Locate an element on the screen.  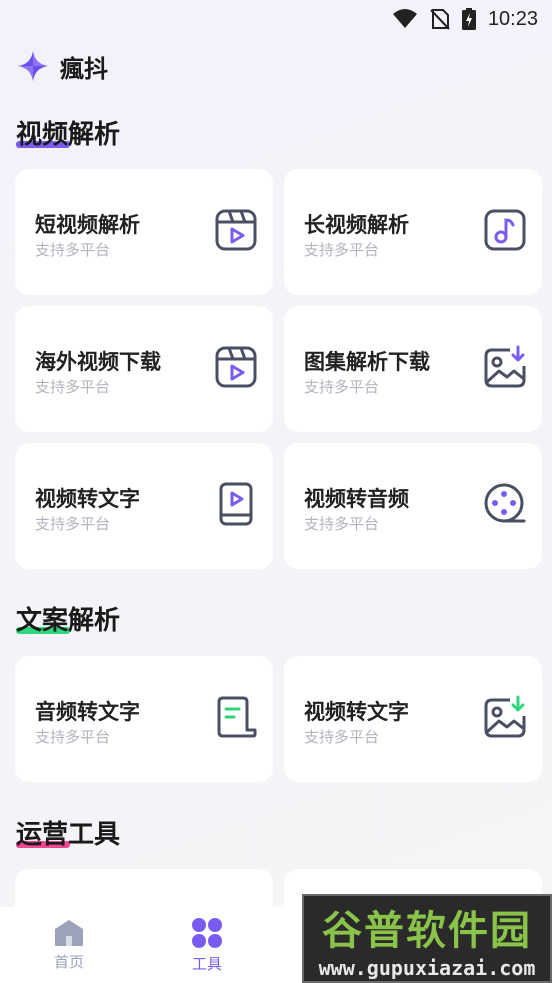
card-video-to-text-copy: 视频转文字 支持多平台 is located at coordinates (413, 719).